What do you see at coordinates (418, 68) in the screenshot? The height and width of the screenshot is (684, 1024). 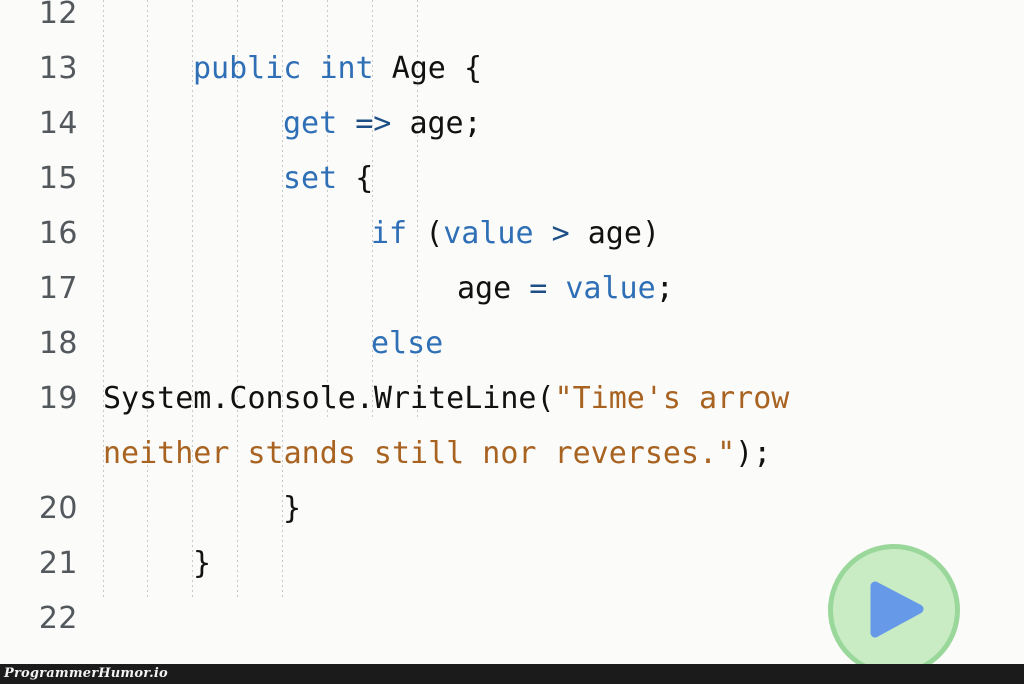 I see `token-identifier: Age` at bounding box center [418, 68].